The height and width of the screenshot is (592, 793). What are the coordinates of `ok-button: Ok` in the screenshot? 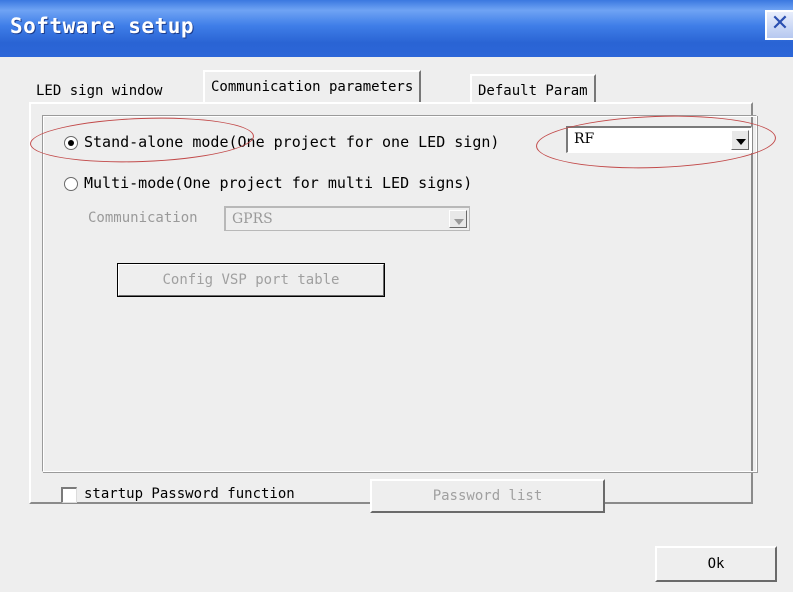 It's located at (716, 564).